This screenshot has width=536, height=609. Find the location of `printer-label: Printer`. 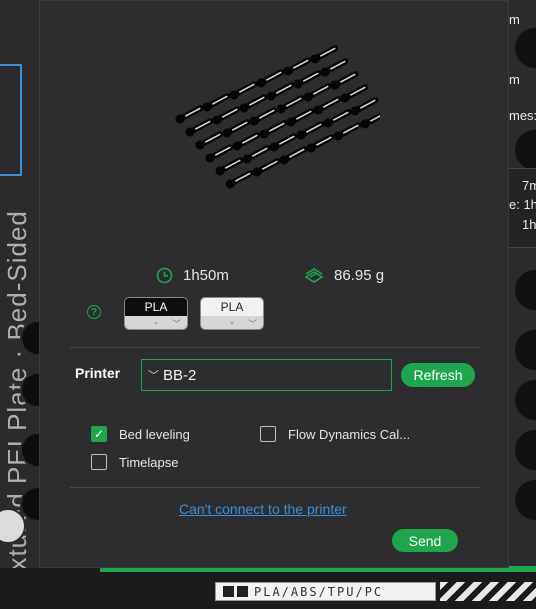

printer-label: Printer is located at coordinates (98, 373).